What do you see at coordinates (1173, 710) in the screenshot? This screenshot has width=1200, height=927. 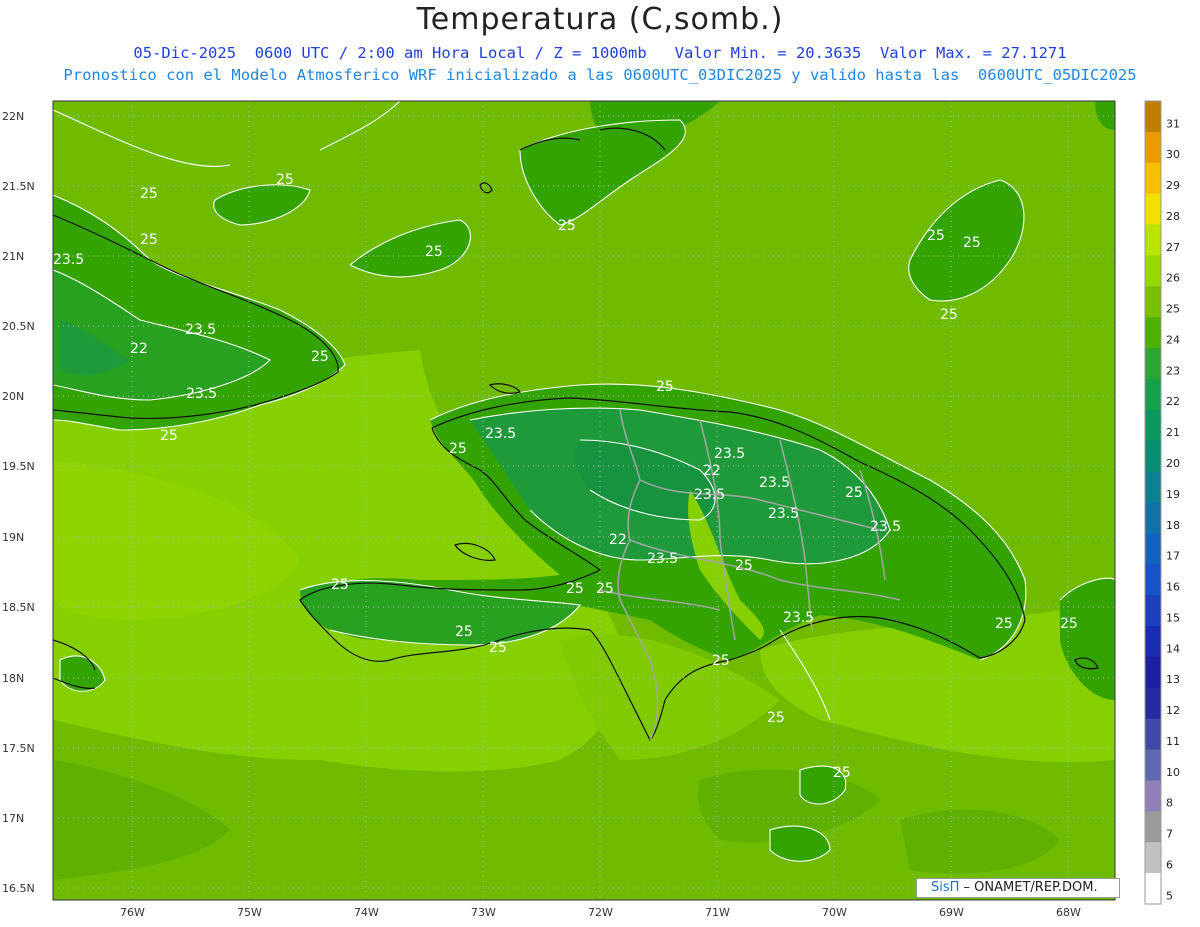 I see `colorbar-label: 12` at bounding box center [1173, 710].